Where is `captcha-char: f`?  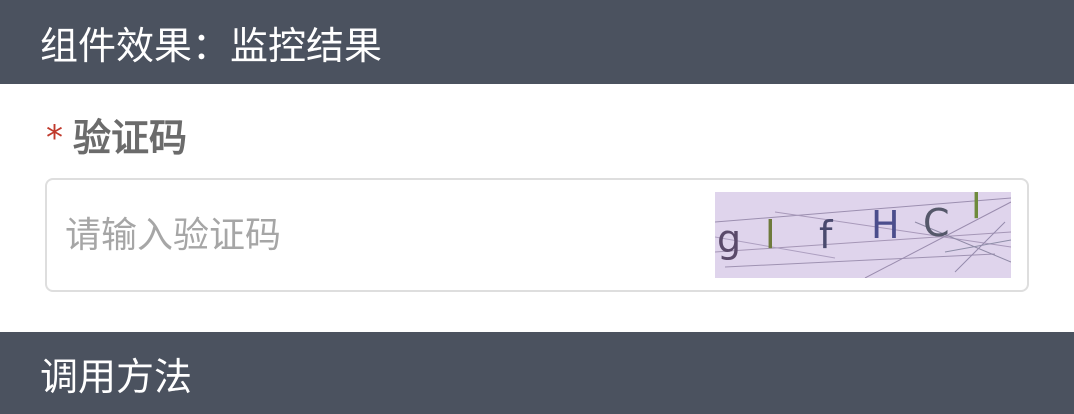
captcha-char: f is located at coordinates (826, 235).